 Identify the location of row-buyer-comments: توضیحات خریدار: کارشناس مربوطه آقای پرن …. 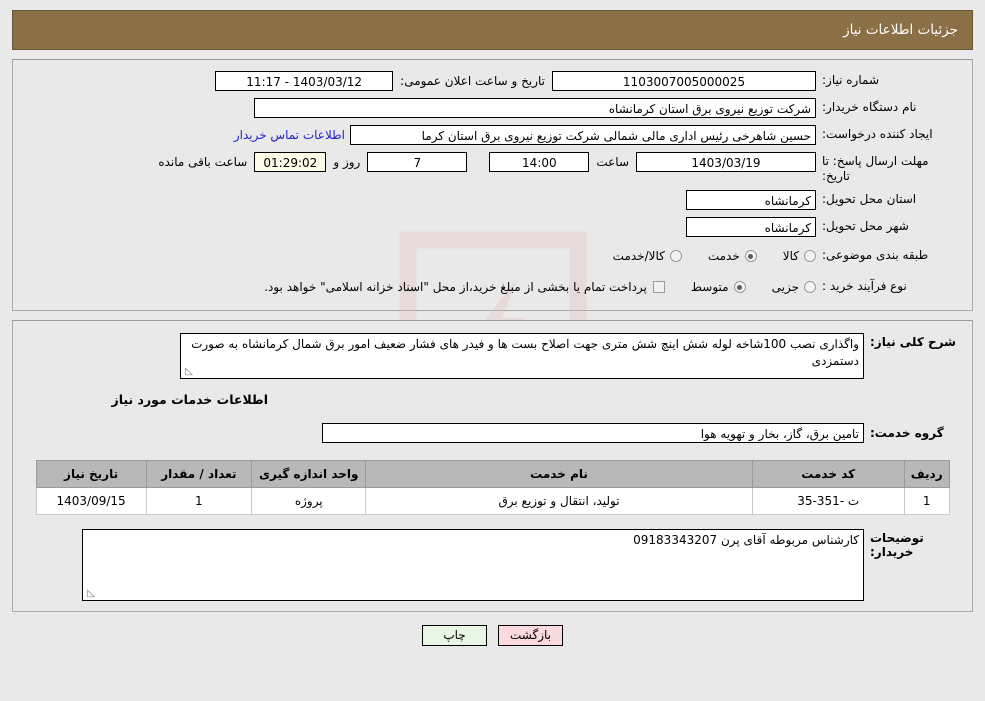
(492, 565).